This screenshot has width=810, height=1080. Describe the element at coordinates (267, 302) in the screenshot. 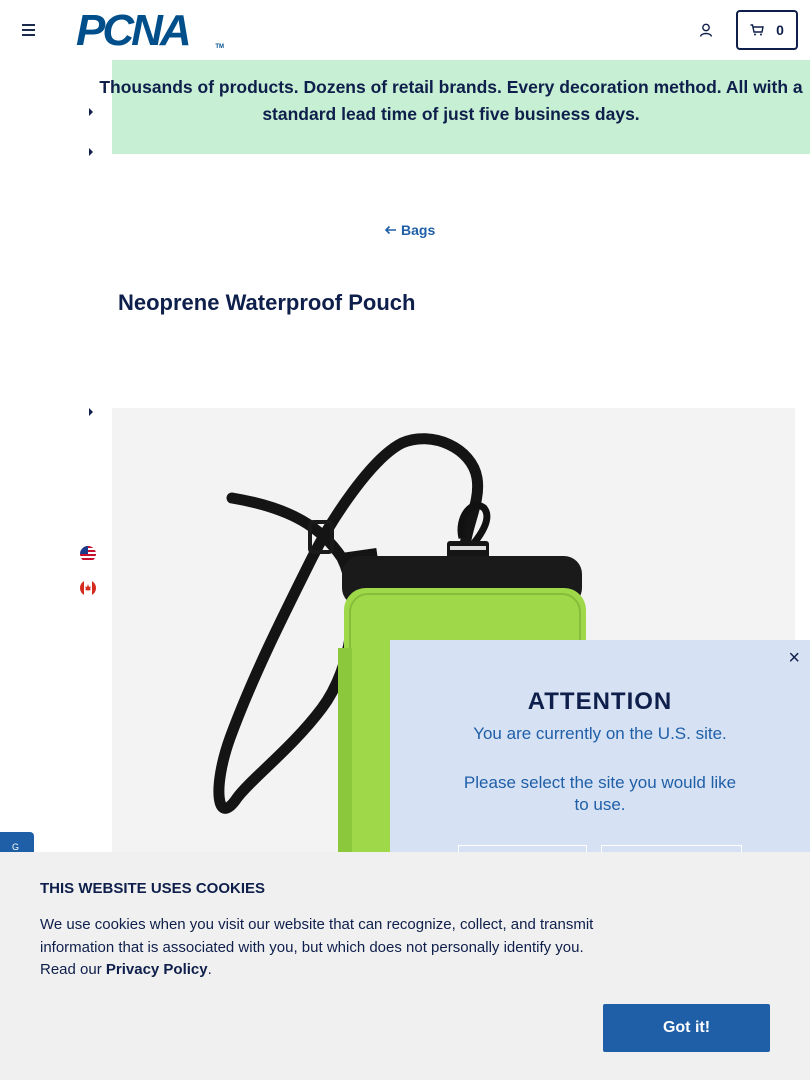

I see `product-title: Neoprene Waterproof Pouch` at that location.